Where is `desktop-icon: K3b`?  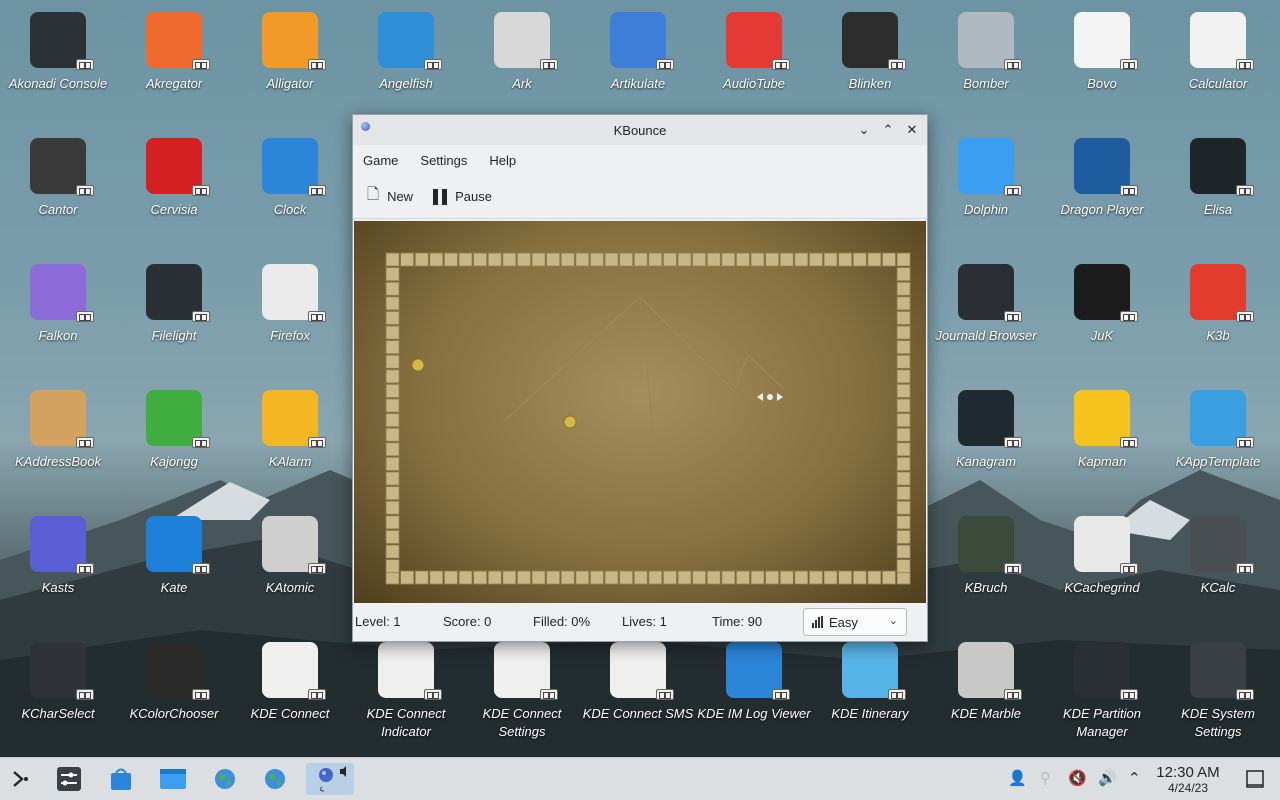 desktop-icon: K3b is located at coordinates (1218, 312).